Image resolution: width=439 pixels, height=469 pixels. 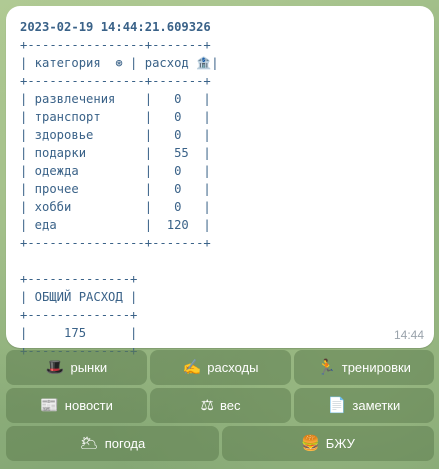 I want to click on keyboard-button-weather: 🌥 погода, so click(x=112, y=443).